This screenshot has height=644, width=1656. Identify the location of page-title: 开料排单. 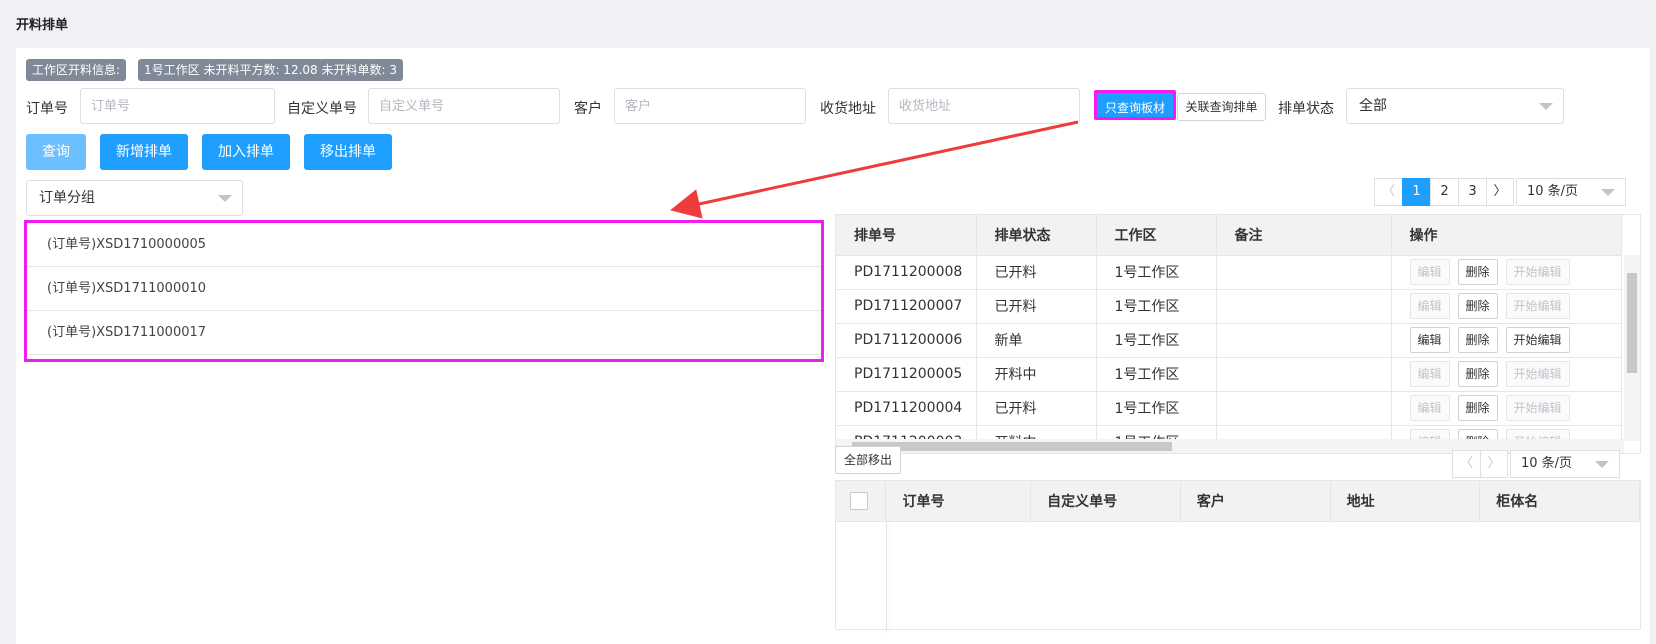
(42, 25).